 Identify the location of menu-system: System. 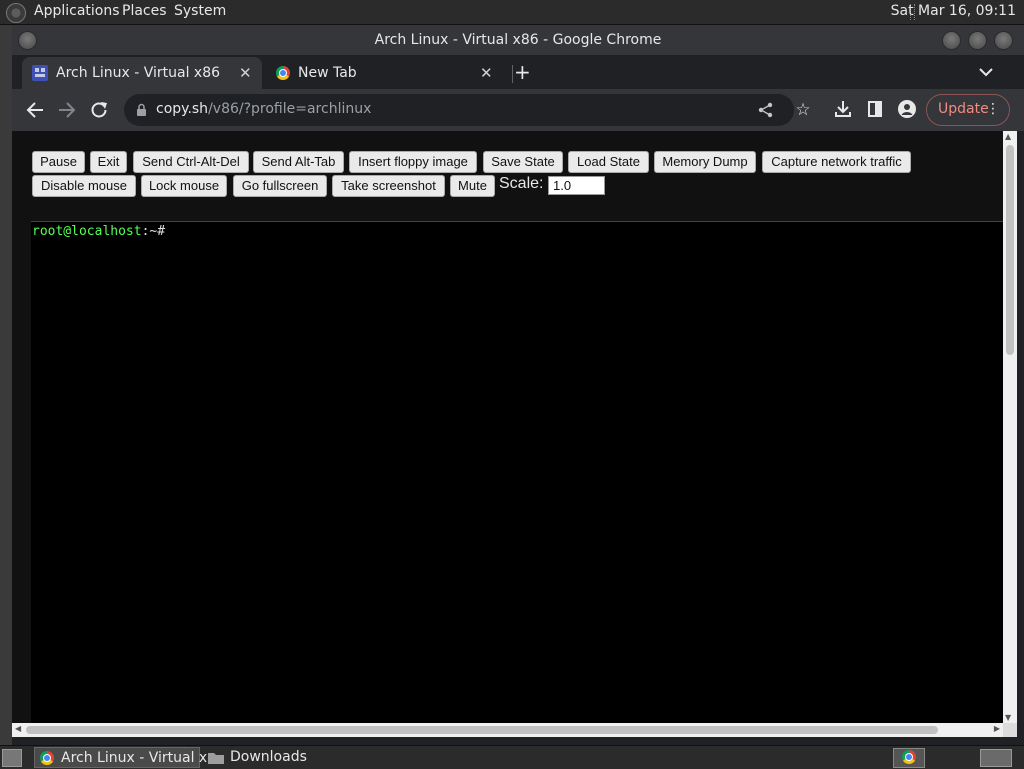
(200, 11).